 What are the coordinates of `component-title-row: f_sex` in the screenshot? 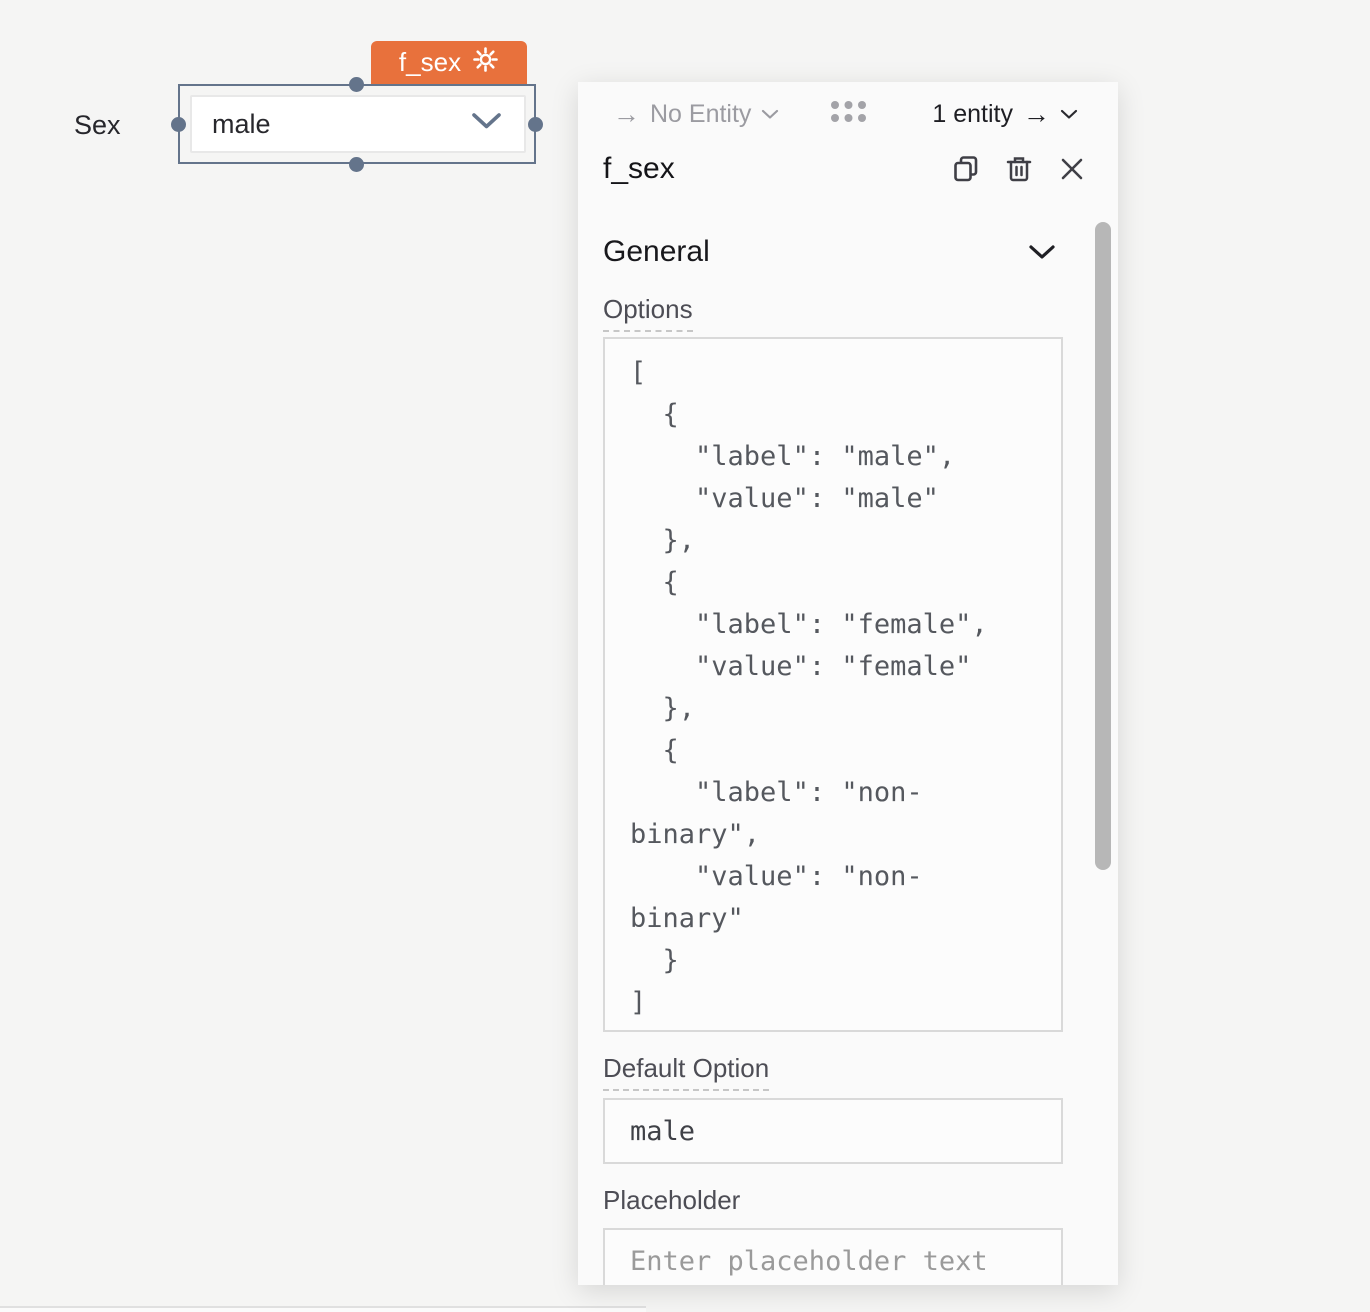 It's located at (845, 169).